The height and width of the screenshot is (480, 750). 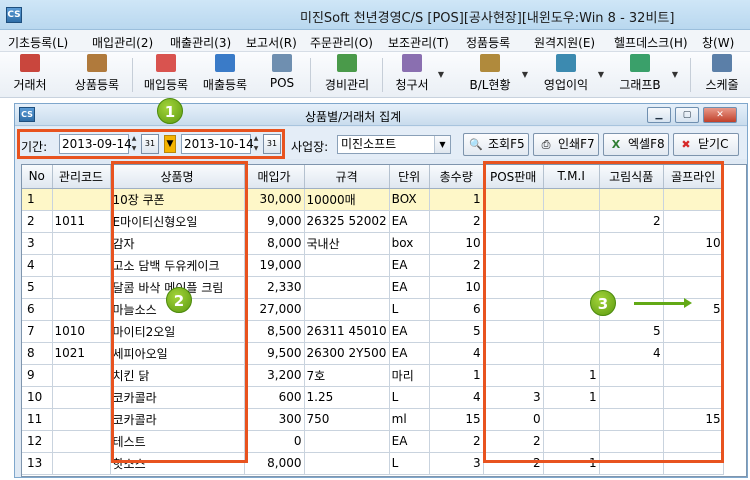 What do you see at coordinates (720, 115) in the screenshot?
I see `close-icon: ✕` at bounding box center [720, 115].